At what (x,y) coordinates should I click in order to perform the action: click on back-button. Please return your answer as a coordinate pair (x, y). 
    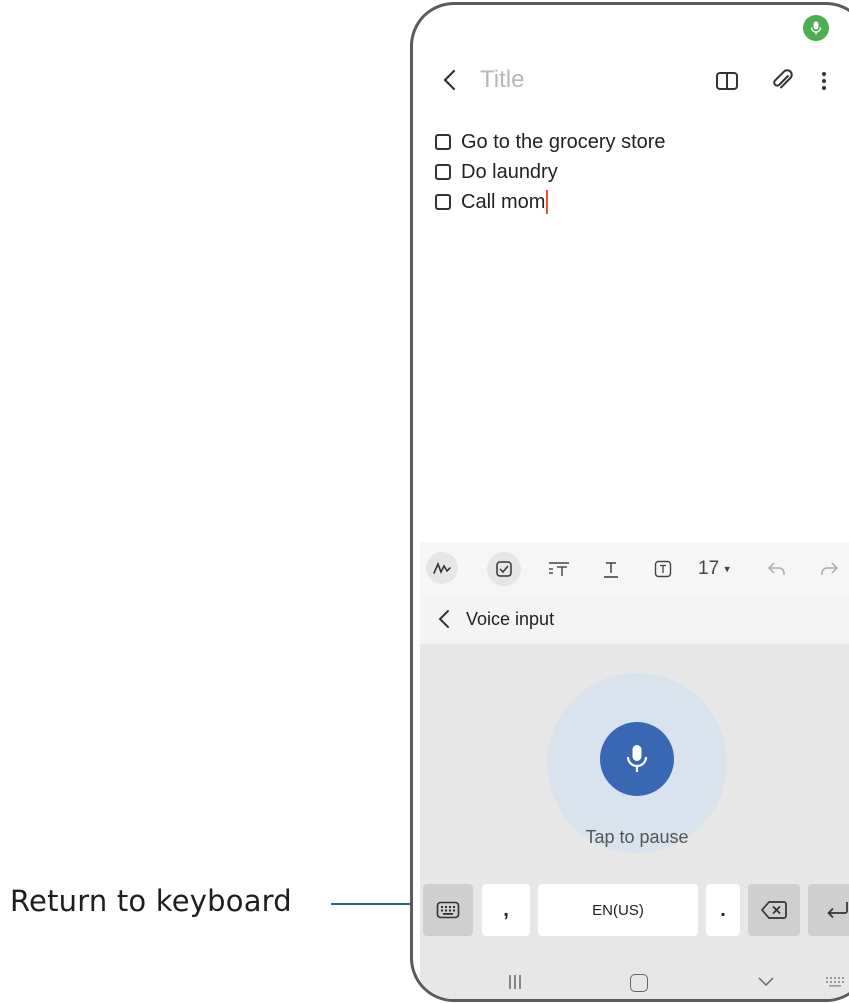
    Looking at the image, I should click on (451, 80).